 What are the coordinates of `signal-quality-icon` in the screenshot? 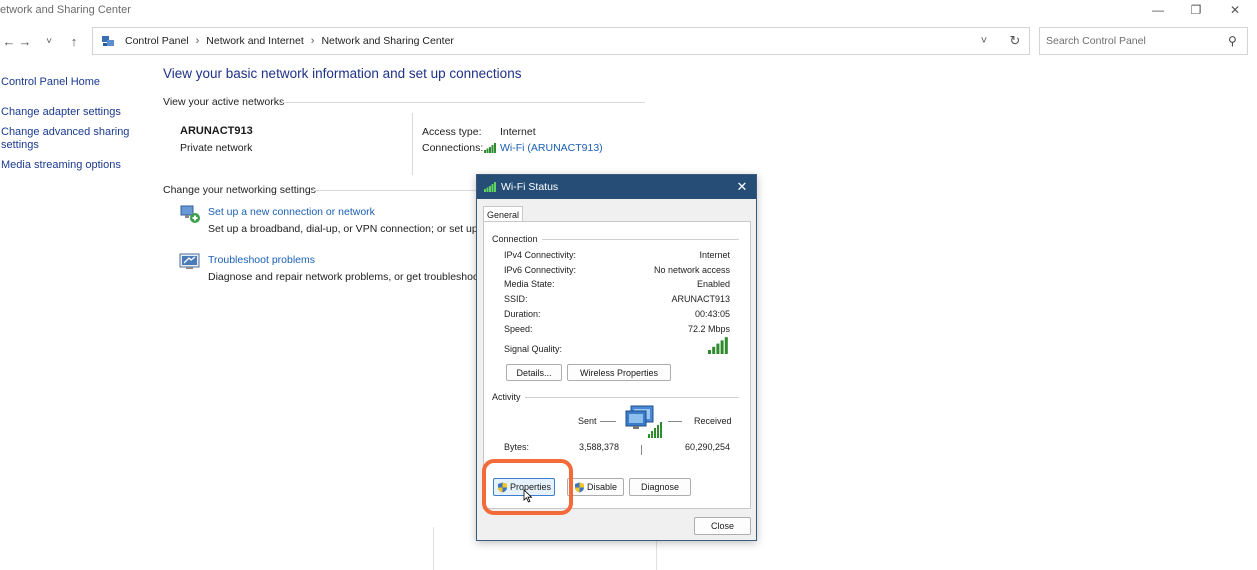 It's located at (718, 345).